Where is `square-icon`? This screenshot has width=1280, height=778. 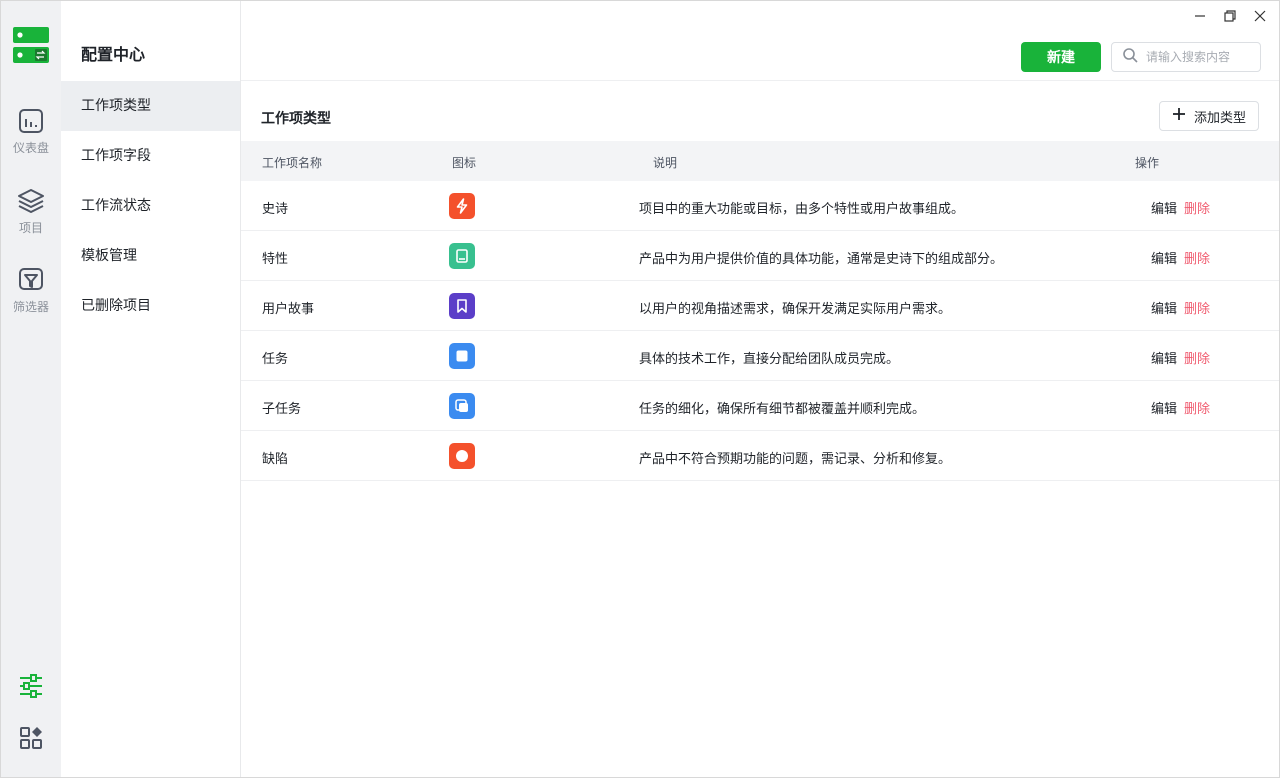
square-icon is located at coordinates (462, 356).